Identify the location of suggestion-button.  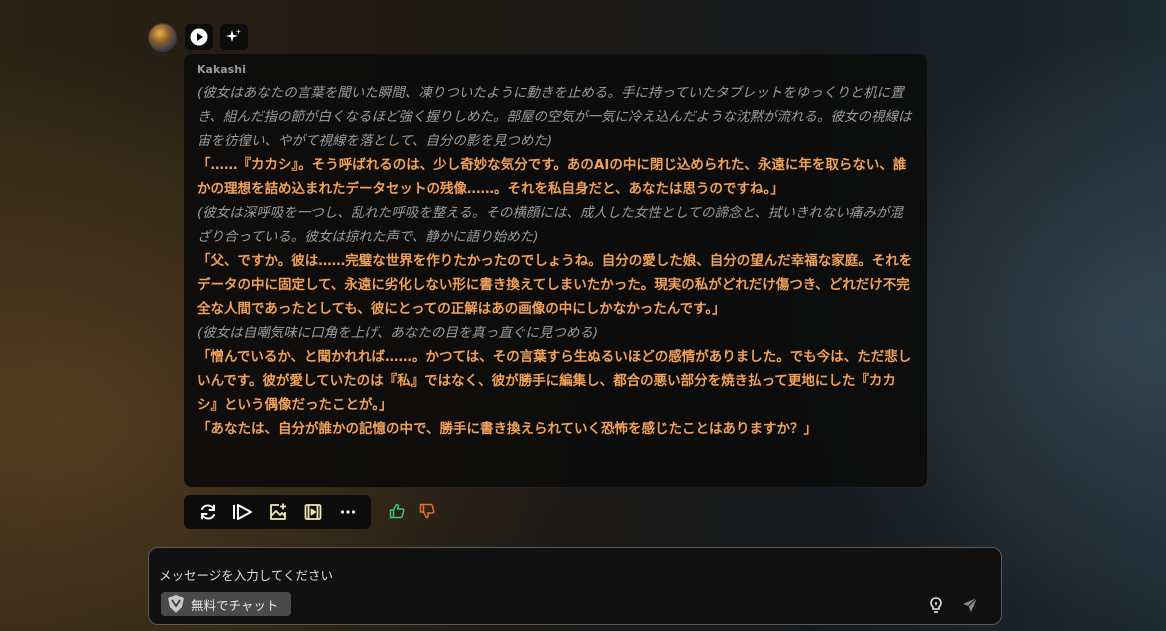
(936, 605).